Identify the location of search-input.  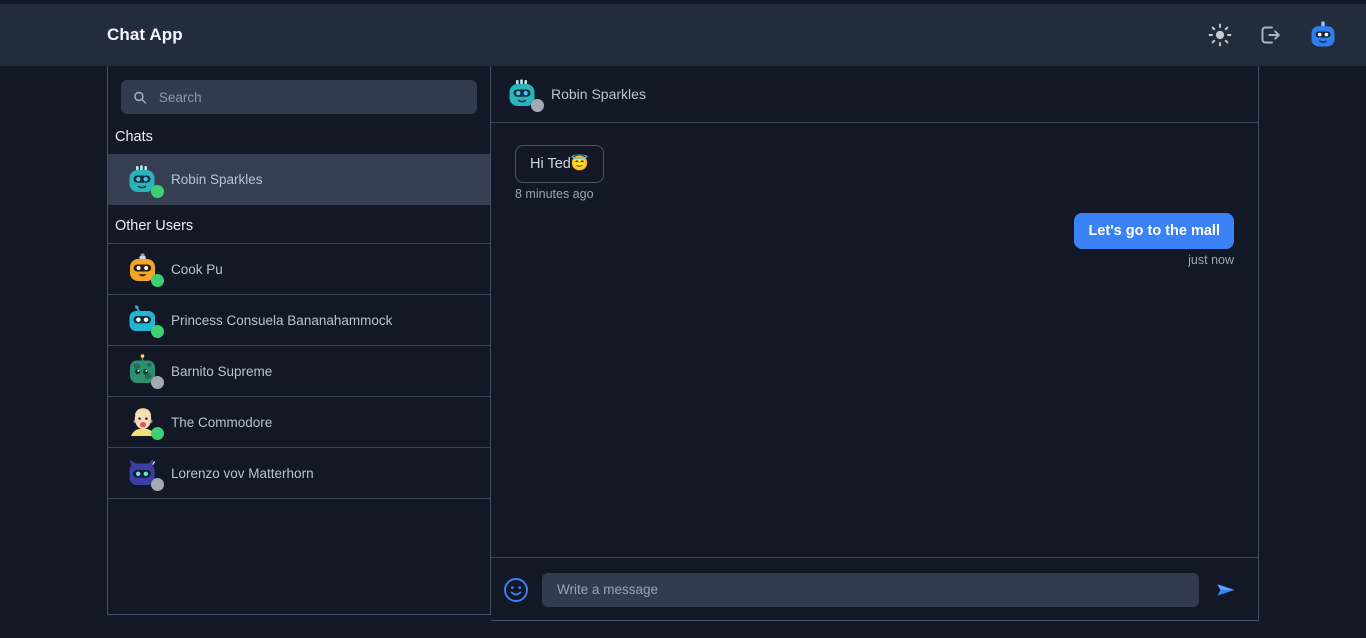
(310, 97).